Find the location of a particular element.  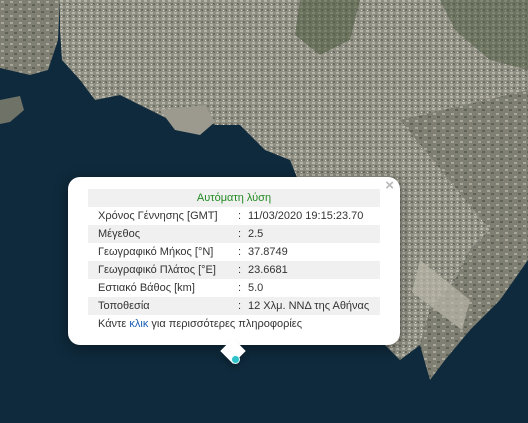

row-value: 2.5 is located at coordinates (313, 234).